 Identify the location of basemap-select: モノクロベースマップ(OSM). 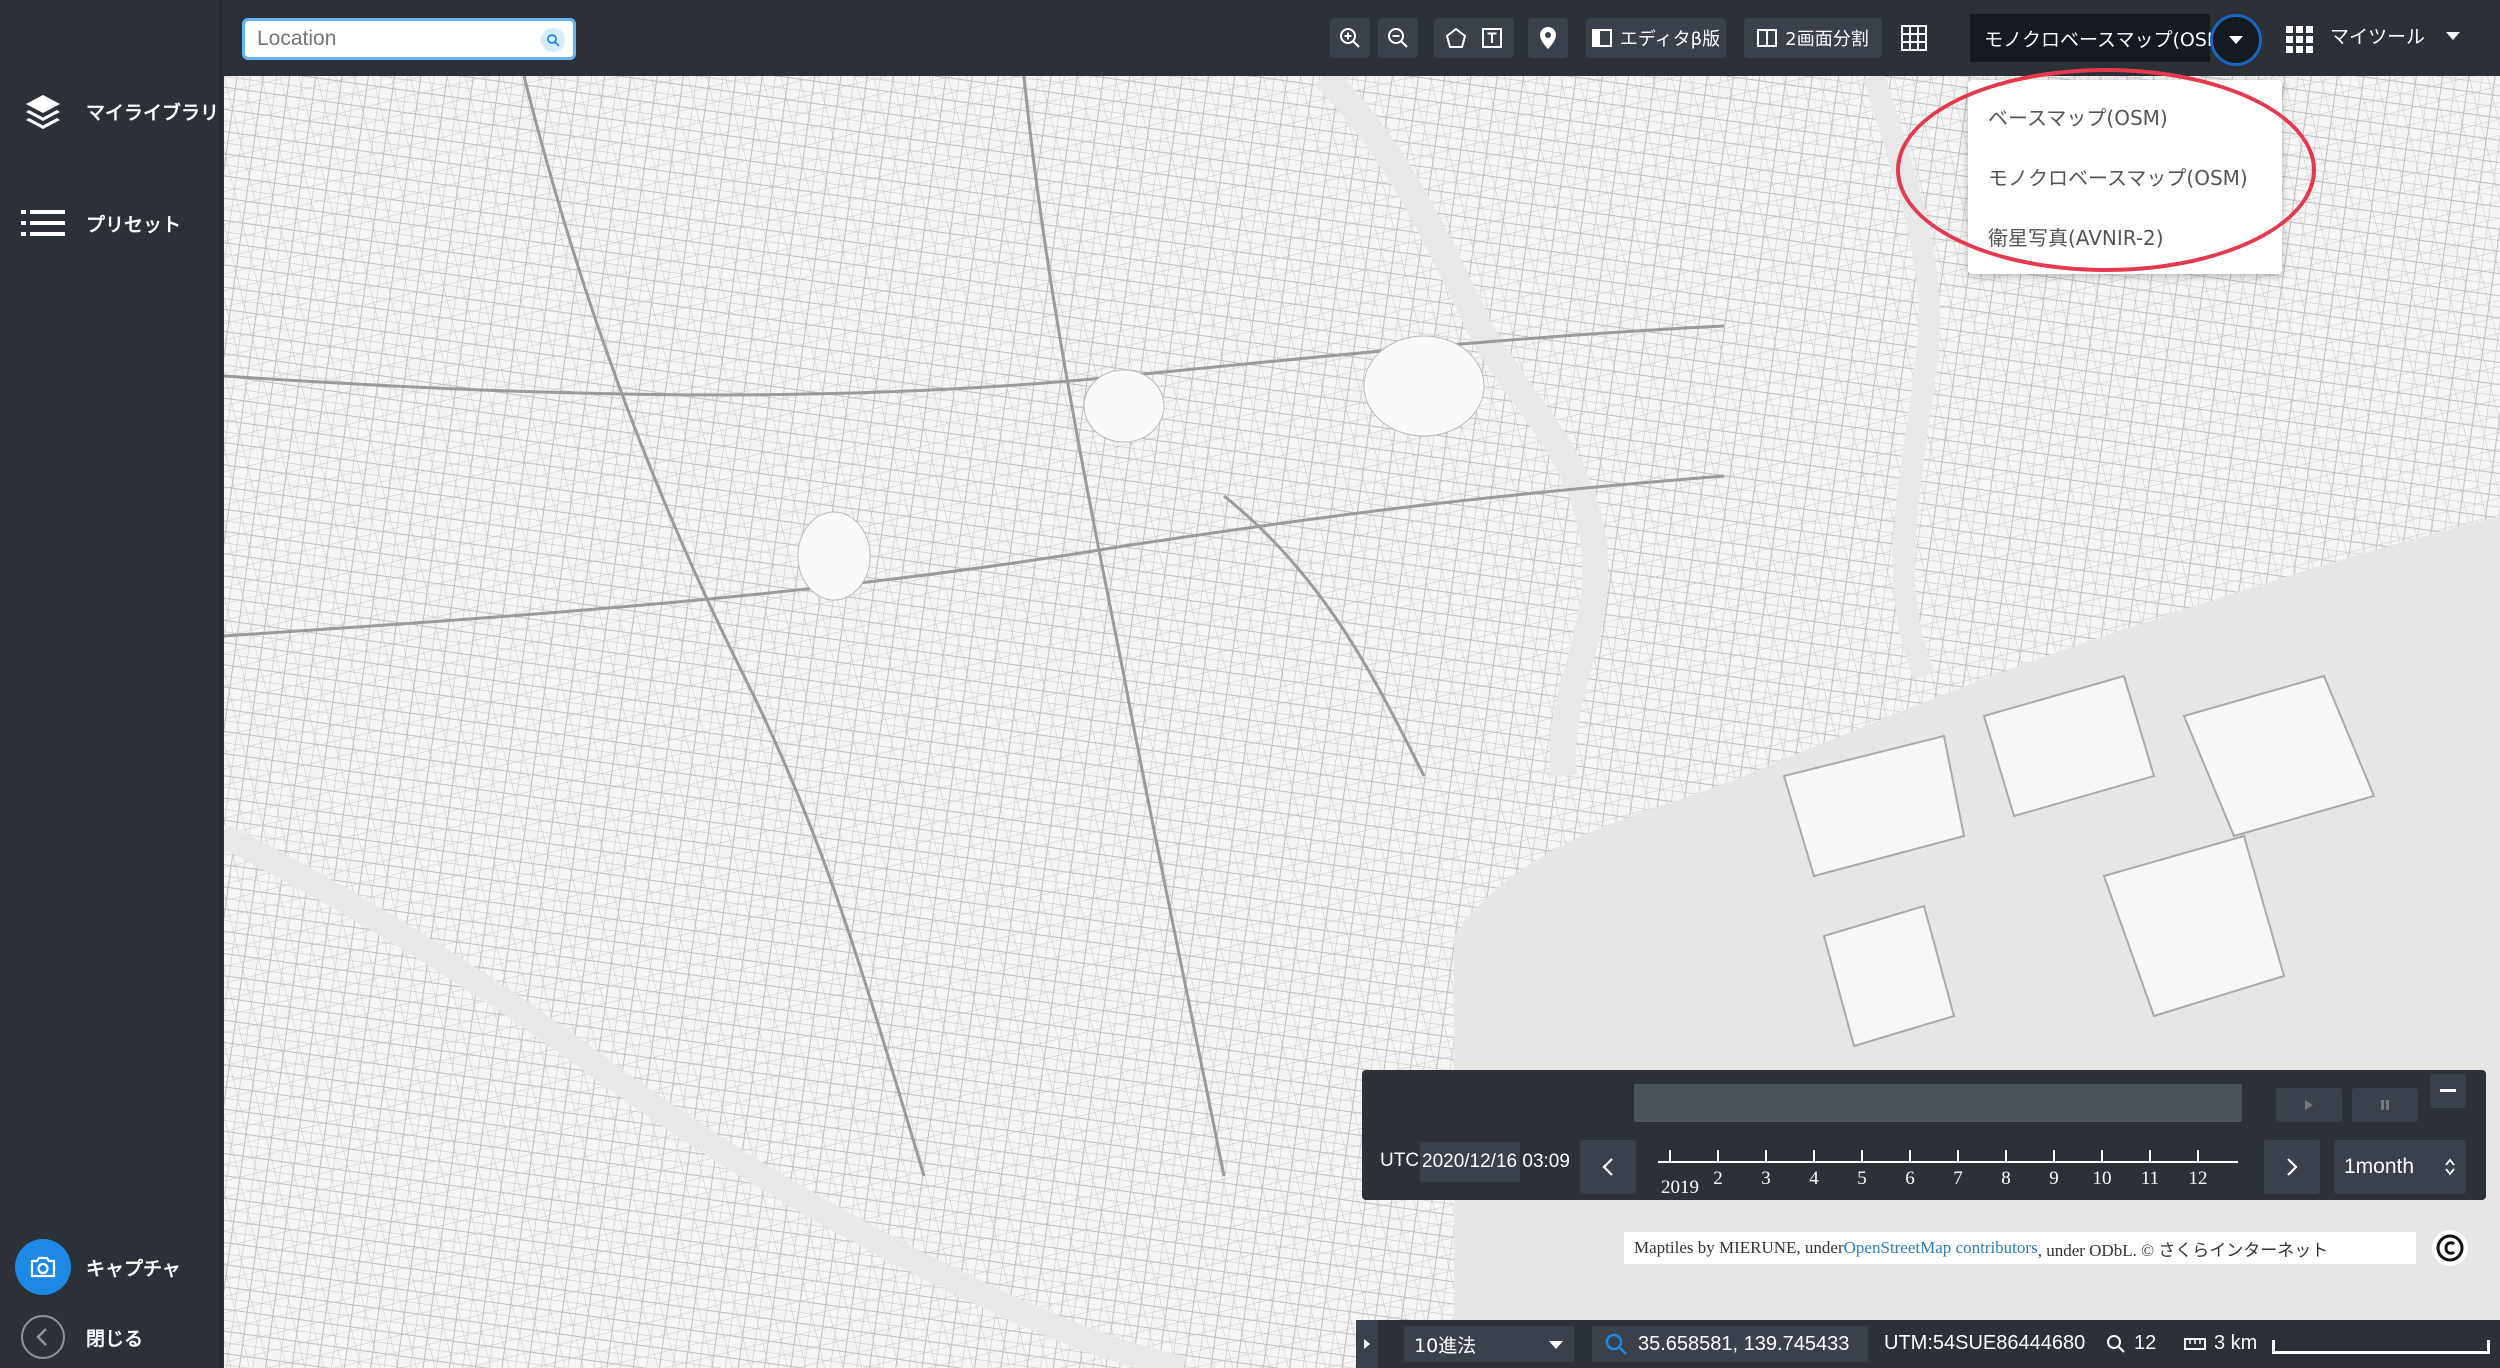
(2100, 38).